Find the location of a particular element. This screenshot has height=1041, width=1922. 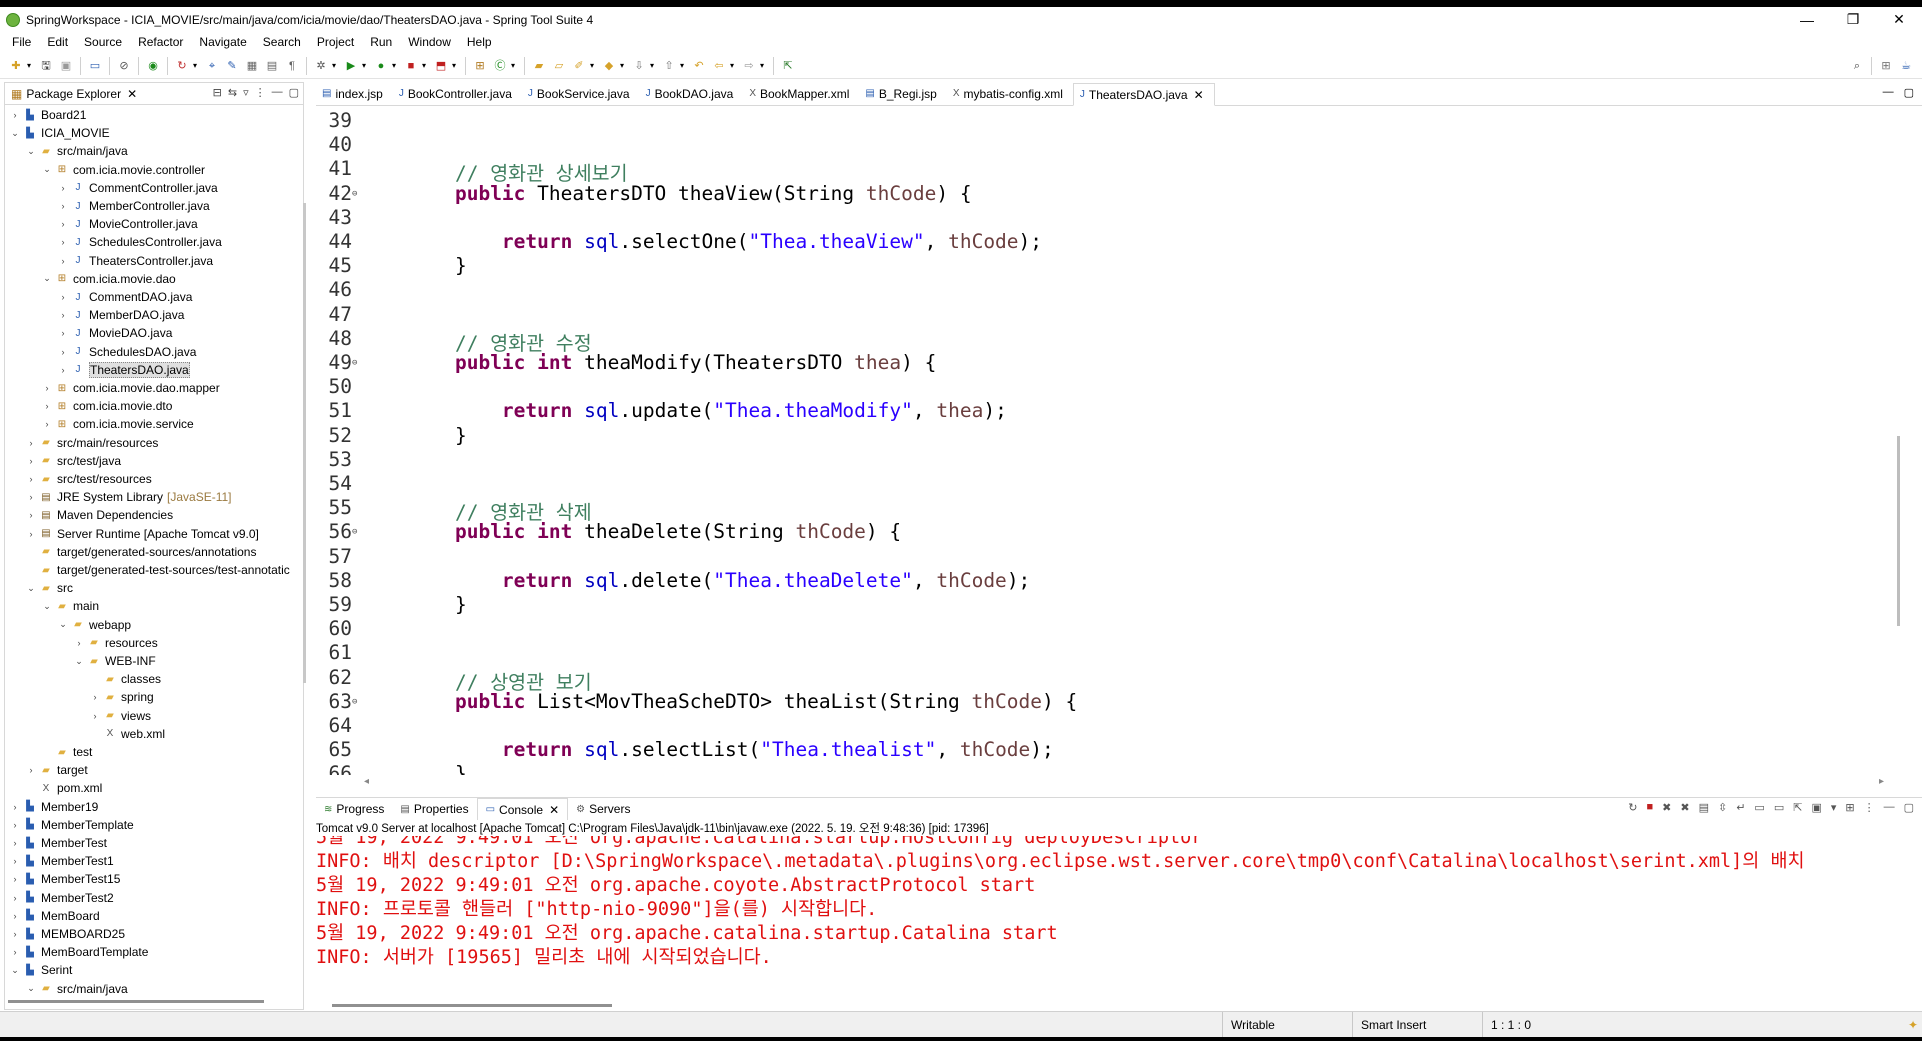

forward-dropdown-icon: ▾ is located at coordinates (764, 65).